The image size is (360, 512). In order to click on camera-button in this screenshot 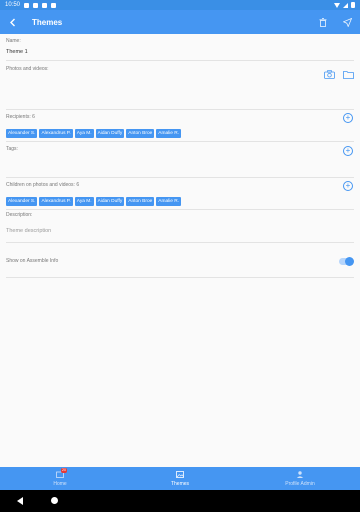, I will do `click(329, 75)`.